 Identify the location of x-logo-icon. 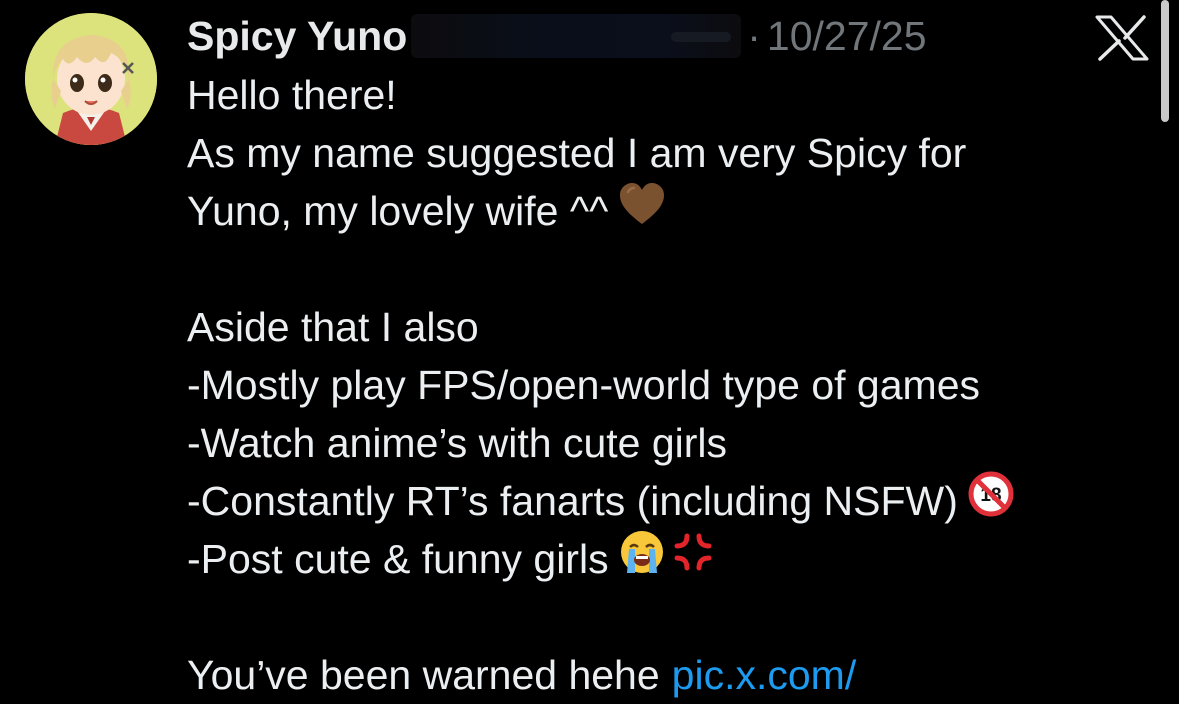
(1122, 38).